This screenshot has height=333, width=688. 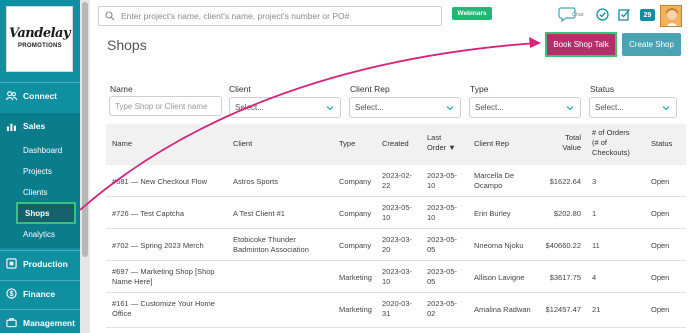 I want to click on cell-orders: 1, so click(x=594, y=213).